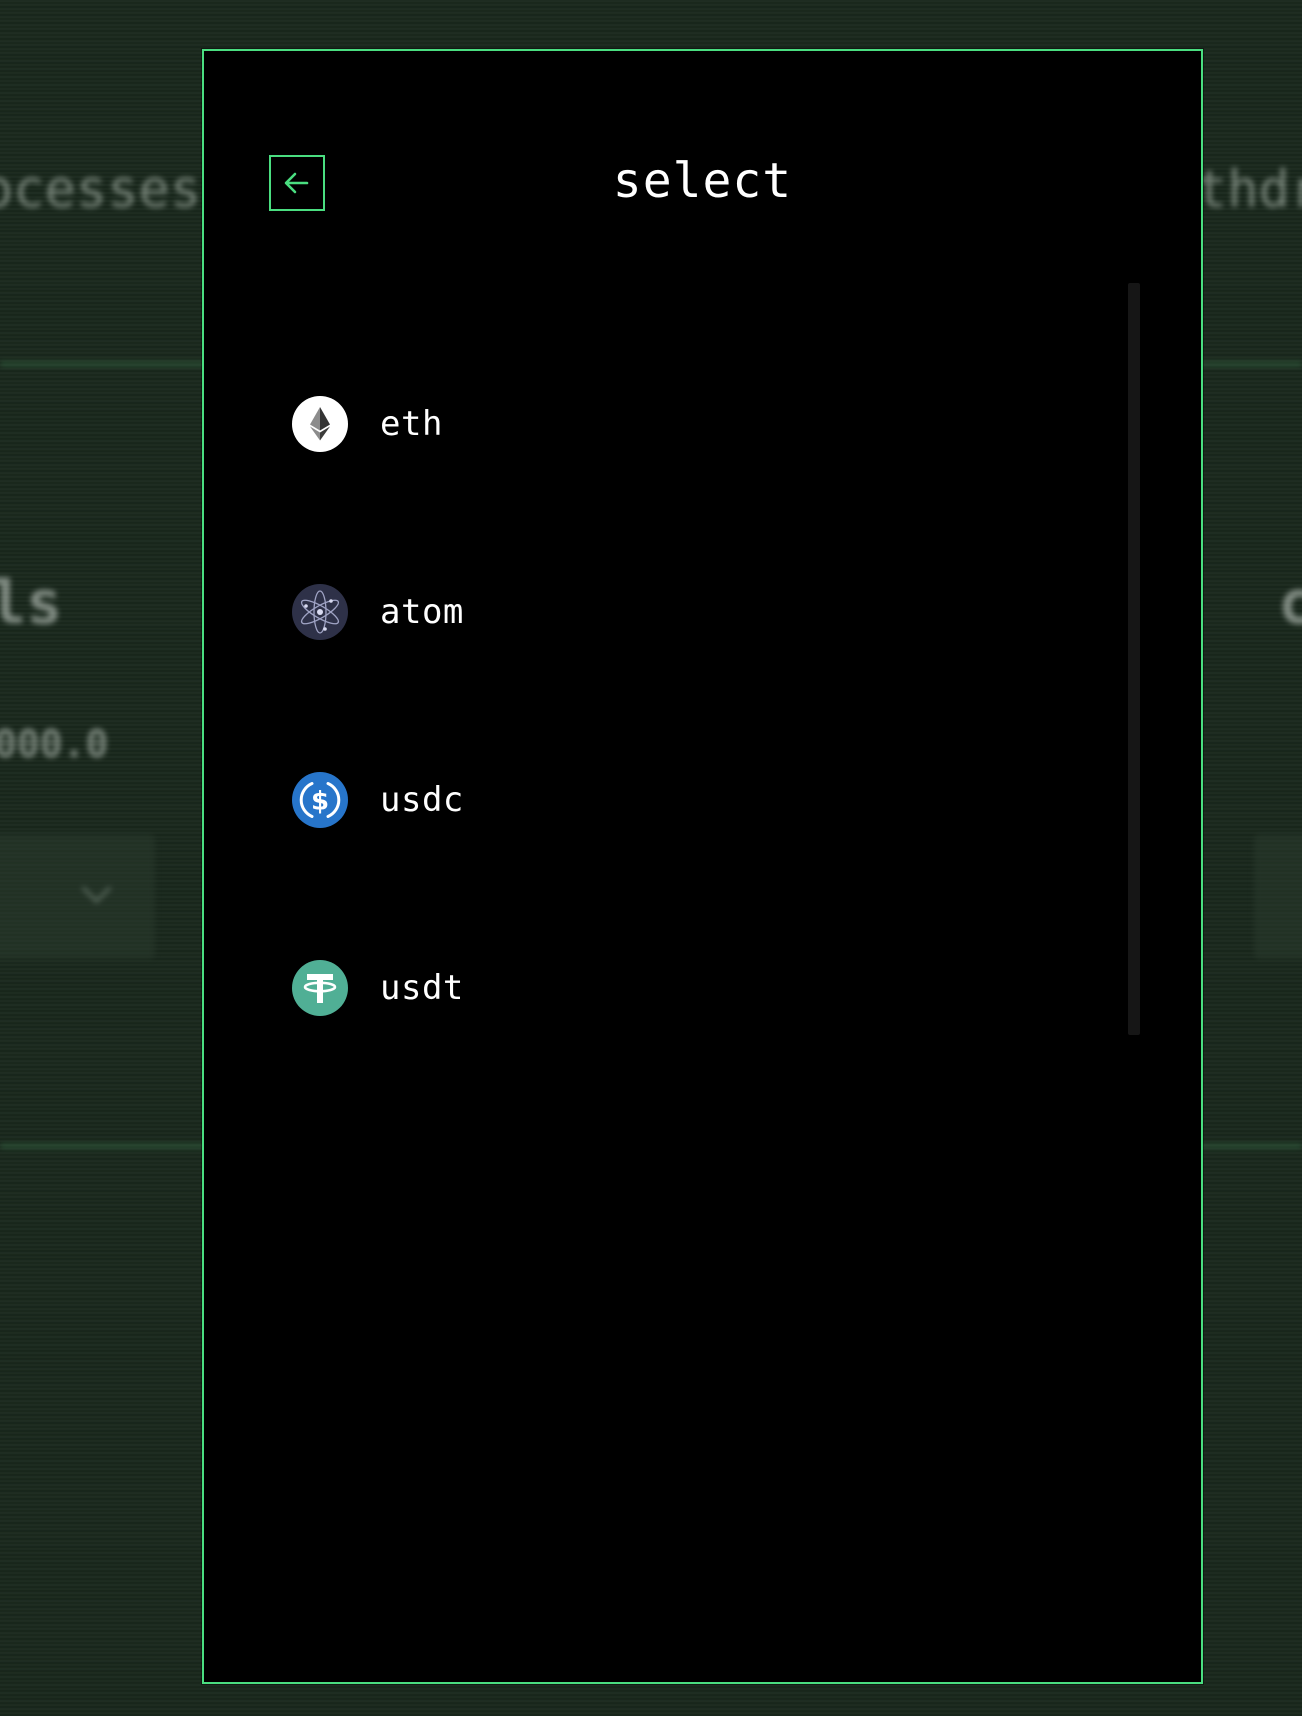  I want to click on modal-title: select, so click(702, 181).